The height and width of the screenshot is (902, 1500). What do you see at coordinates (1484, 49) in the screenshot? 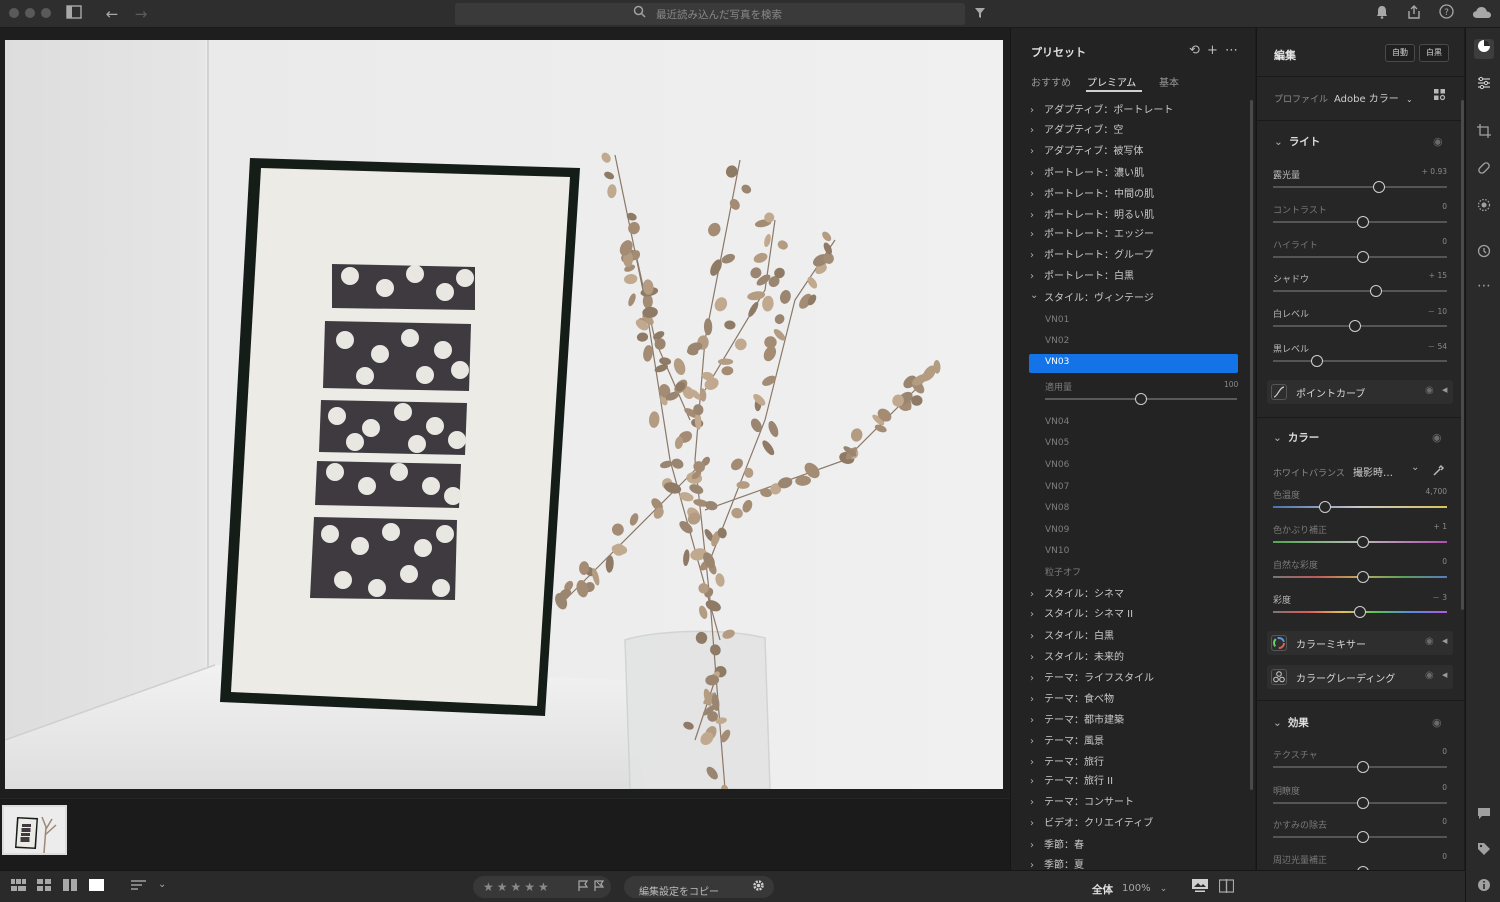
I see `edit-presets-icon` at bounding box center [1484, 49].